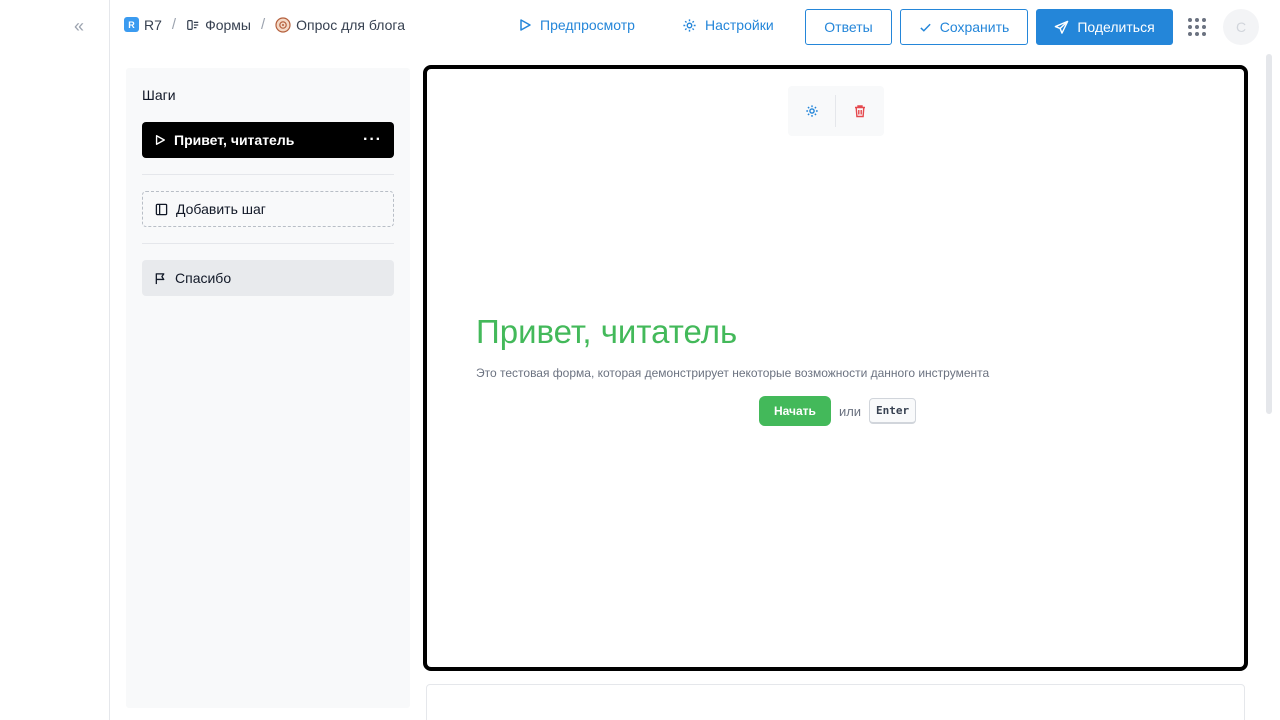  Describe the element at coordinates (228, 24) in the screenshot. I see `breadcrumb-forms-label: Формы` at that location.